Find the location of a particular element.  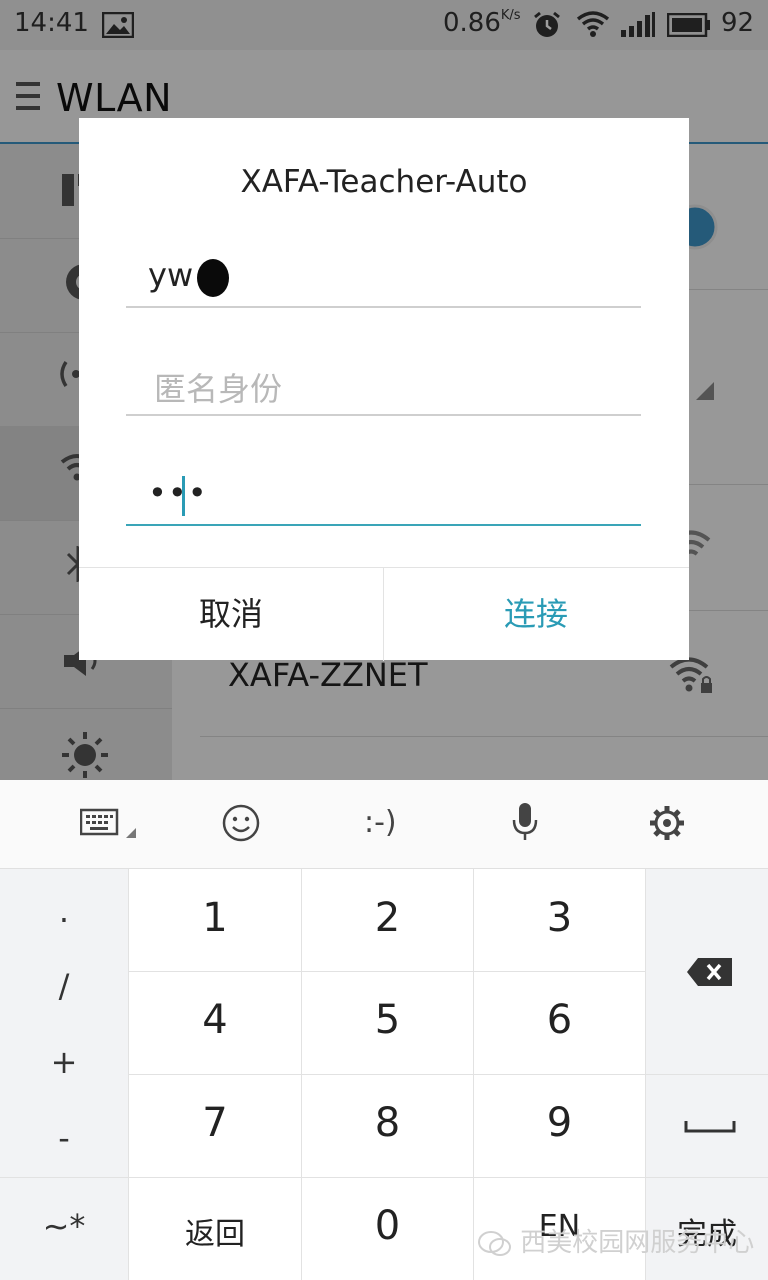

watermark: 西美校园网服务中心 is located at coordinates (616, 1240).